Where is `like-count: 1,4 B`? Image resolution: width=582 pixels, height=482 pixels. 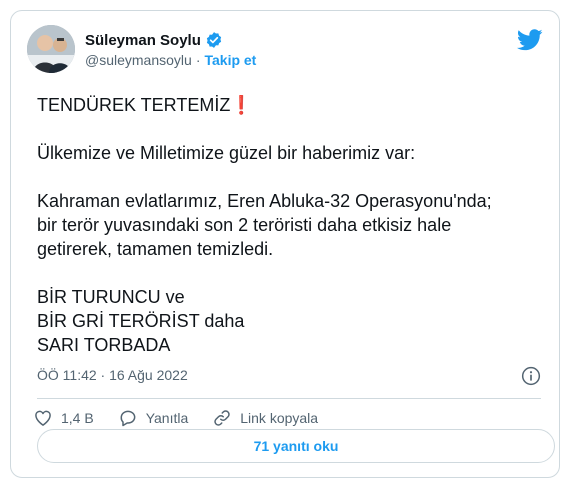 like-count: 1,4 B is located at coordinates (77, 418).